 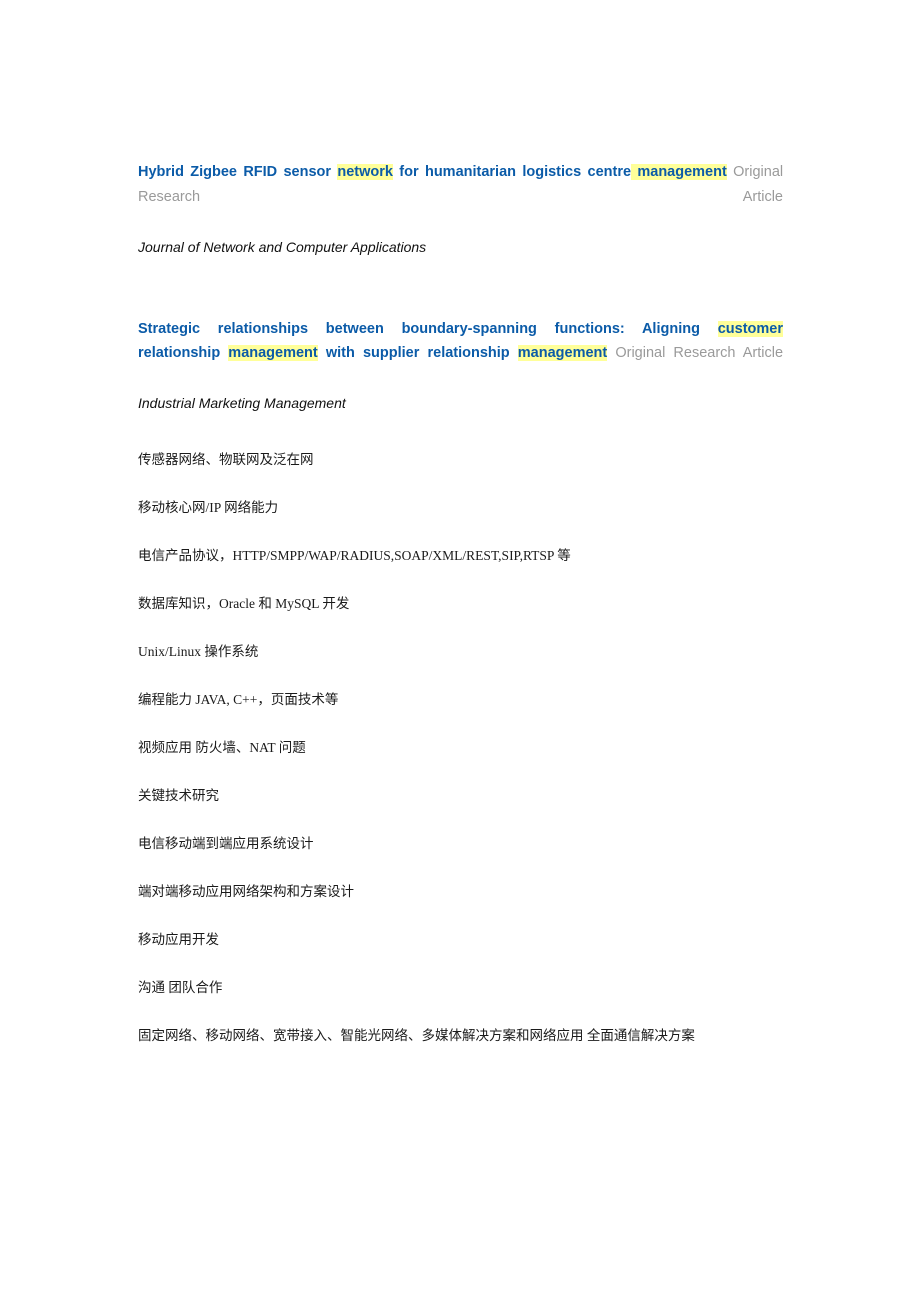 I want to click on skill-line: 移动应用开发, so click(x=178, y=939).